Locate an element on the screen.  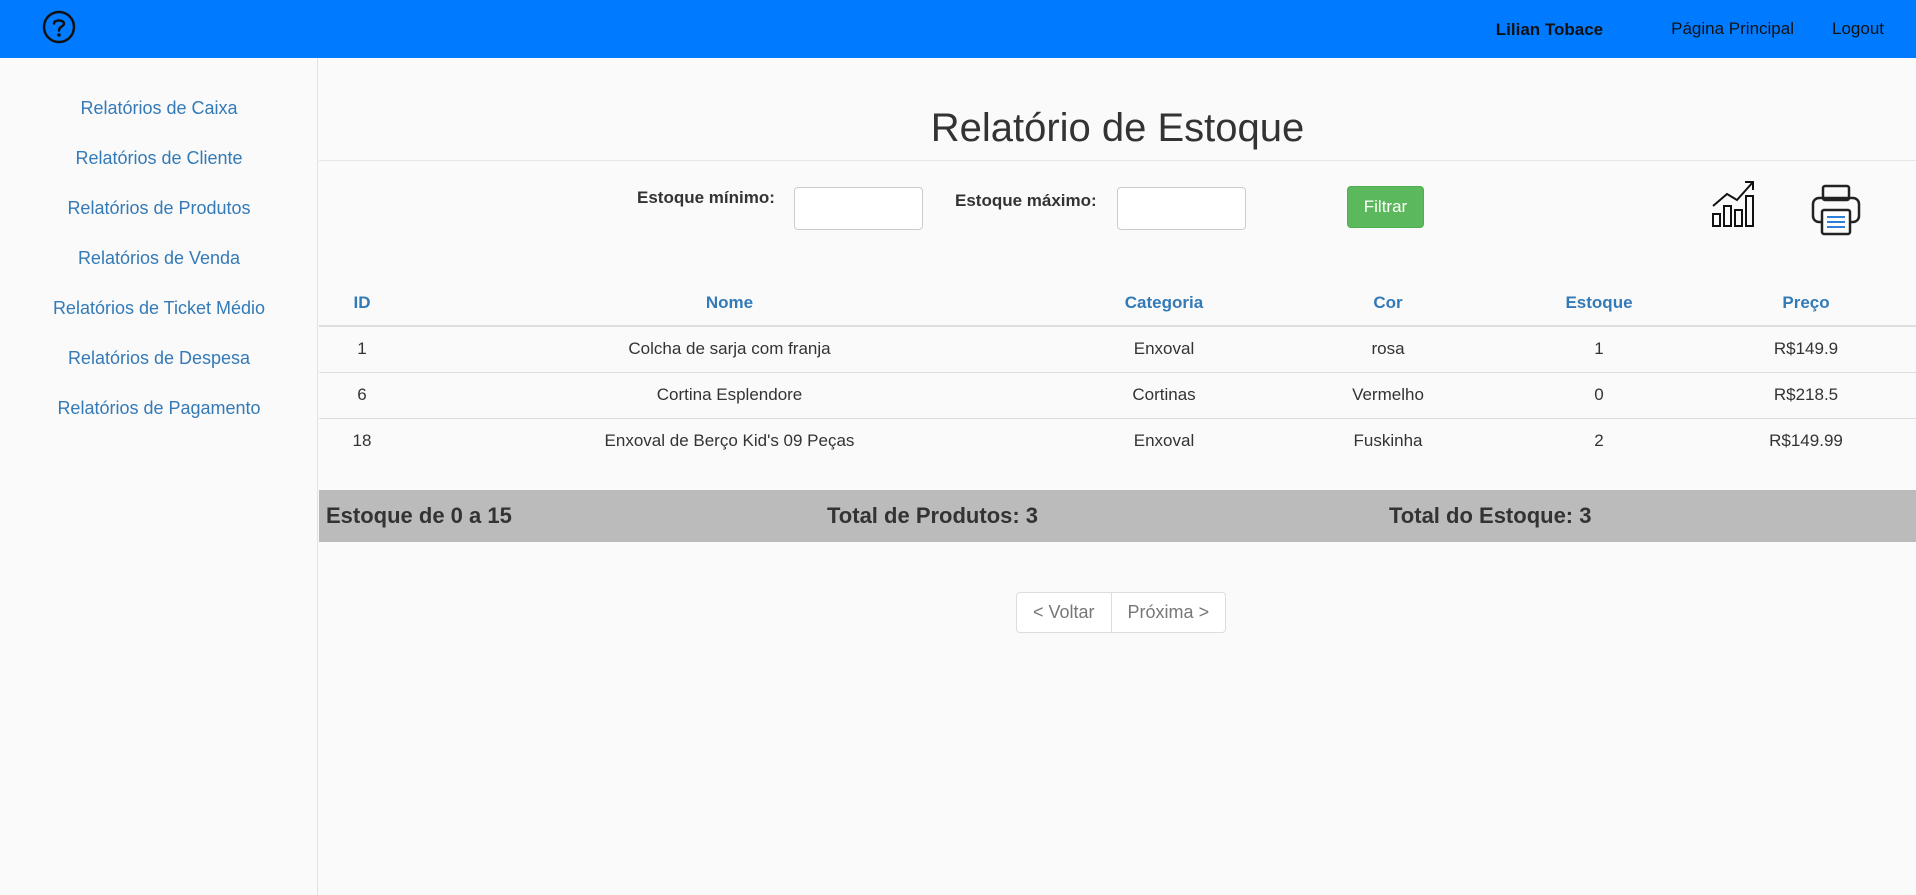
chart-growth-icon is located at coordinates (1733, 202).